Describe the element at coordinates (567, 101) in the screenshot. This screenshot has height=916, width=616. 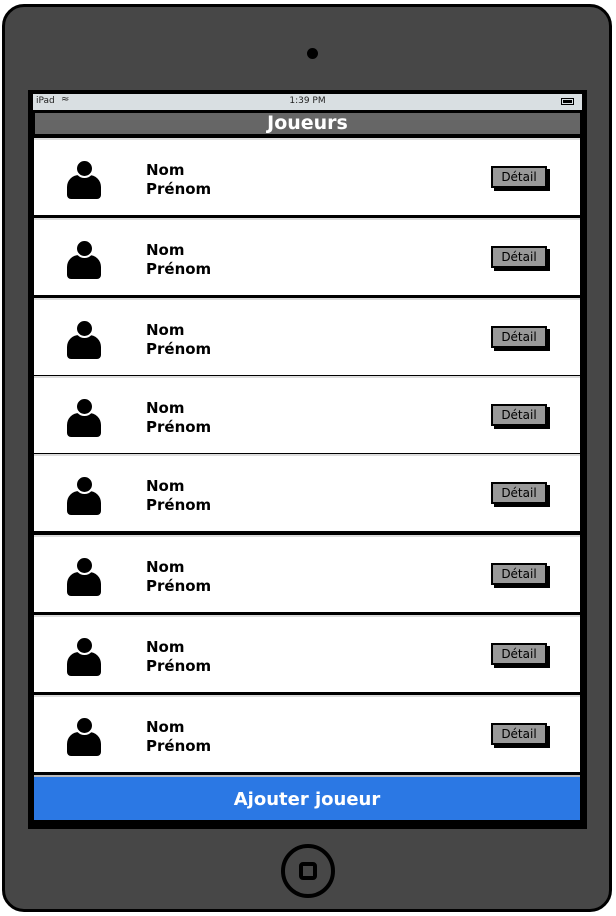
I see `battery-icon` at that location.